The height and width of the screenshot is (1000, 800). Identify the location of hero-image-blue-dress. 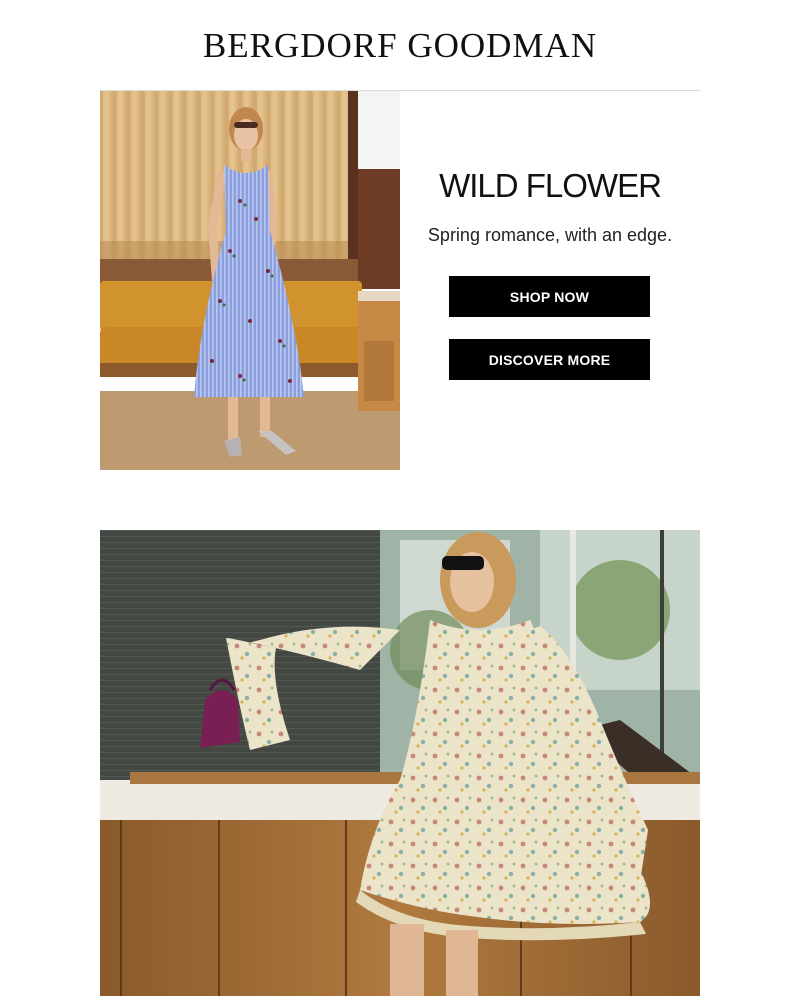
(250, 280).